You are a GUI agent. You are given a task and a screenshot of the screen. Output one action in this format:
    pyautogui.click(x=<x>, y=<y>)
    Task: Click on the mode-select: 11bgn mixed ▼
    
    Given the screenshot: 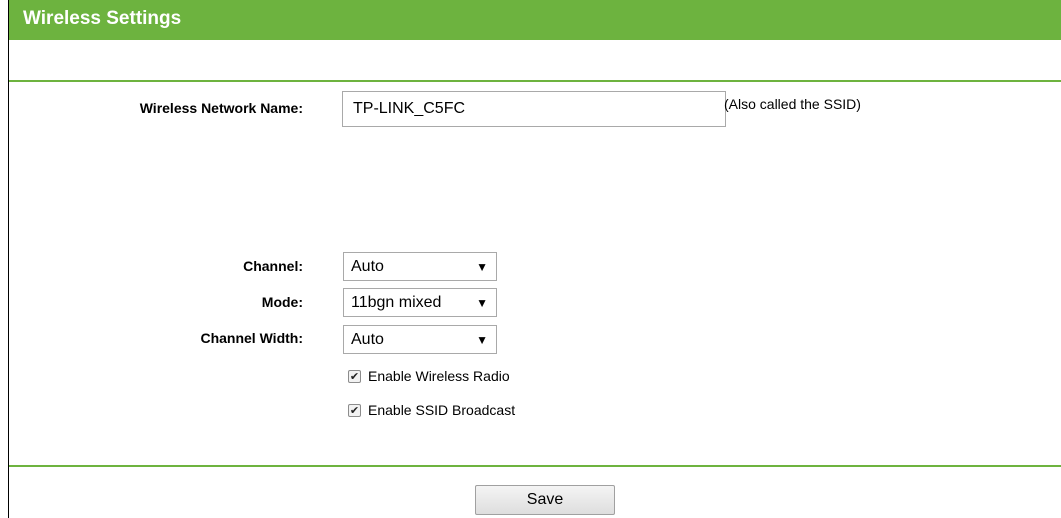 What is the action you would take?
    pyautogui.click(x=420, y=302)
    